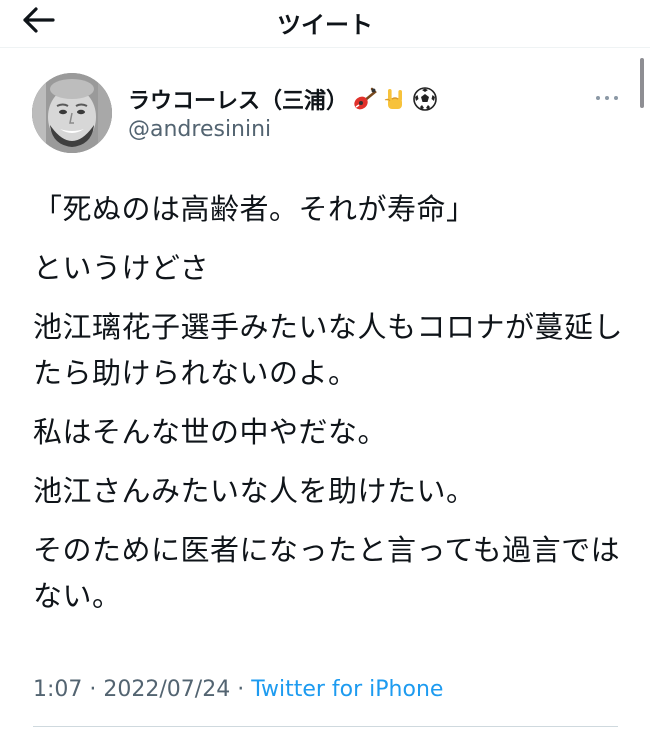  Describe the element at coordinates (393, 99) in the screenshot. I see `rock-hand-emoji` at that location.